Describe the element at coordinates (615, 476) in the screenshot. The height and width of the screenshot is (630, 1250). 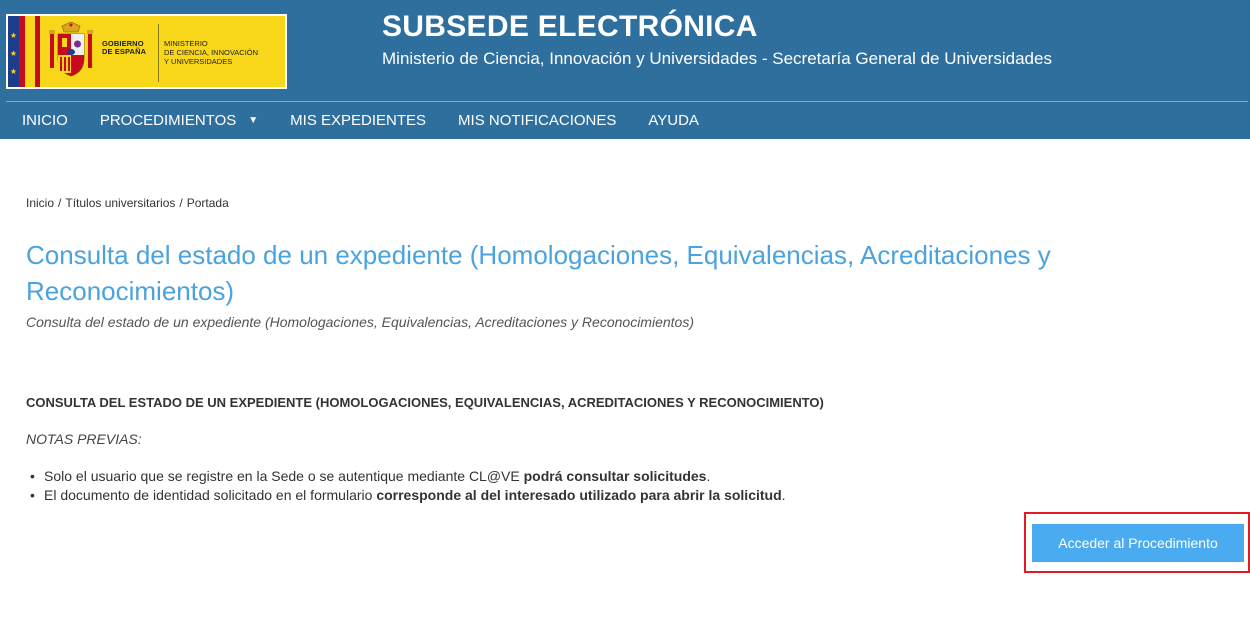
I see `note-bold-text: podrá consultar solicitudes` at that location.